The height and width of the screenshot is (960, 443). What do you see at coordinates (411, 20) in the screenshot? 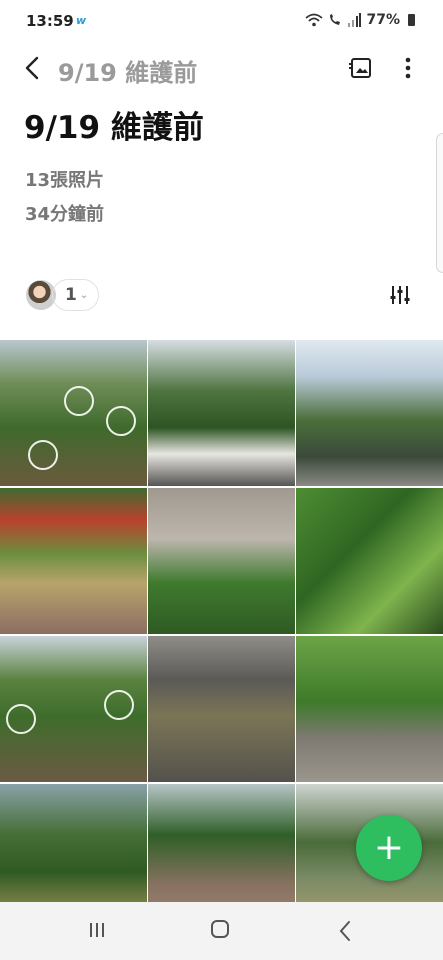
I see `battery-icon` at bounding box center [411, 20].